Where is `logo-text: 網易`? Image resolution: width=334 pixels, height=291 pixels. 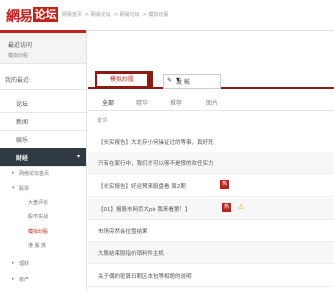
logo-text: 網易 is located at coordinates (19, 17).